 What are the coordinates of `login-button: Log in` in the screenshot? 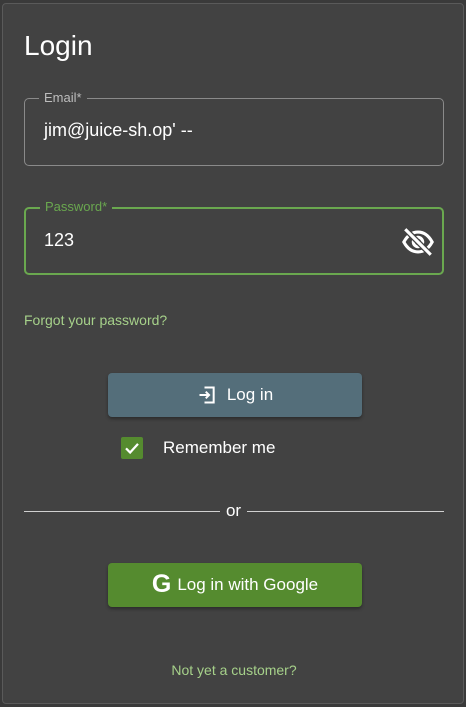 It's located at (235, 395).